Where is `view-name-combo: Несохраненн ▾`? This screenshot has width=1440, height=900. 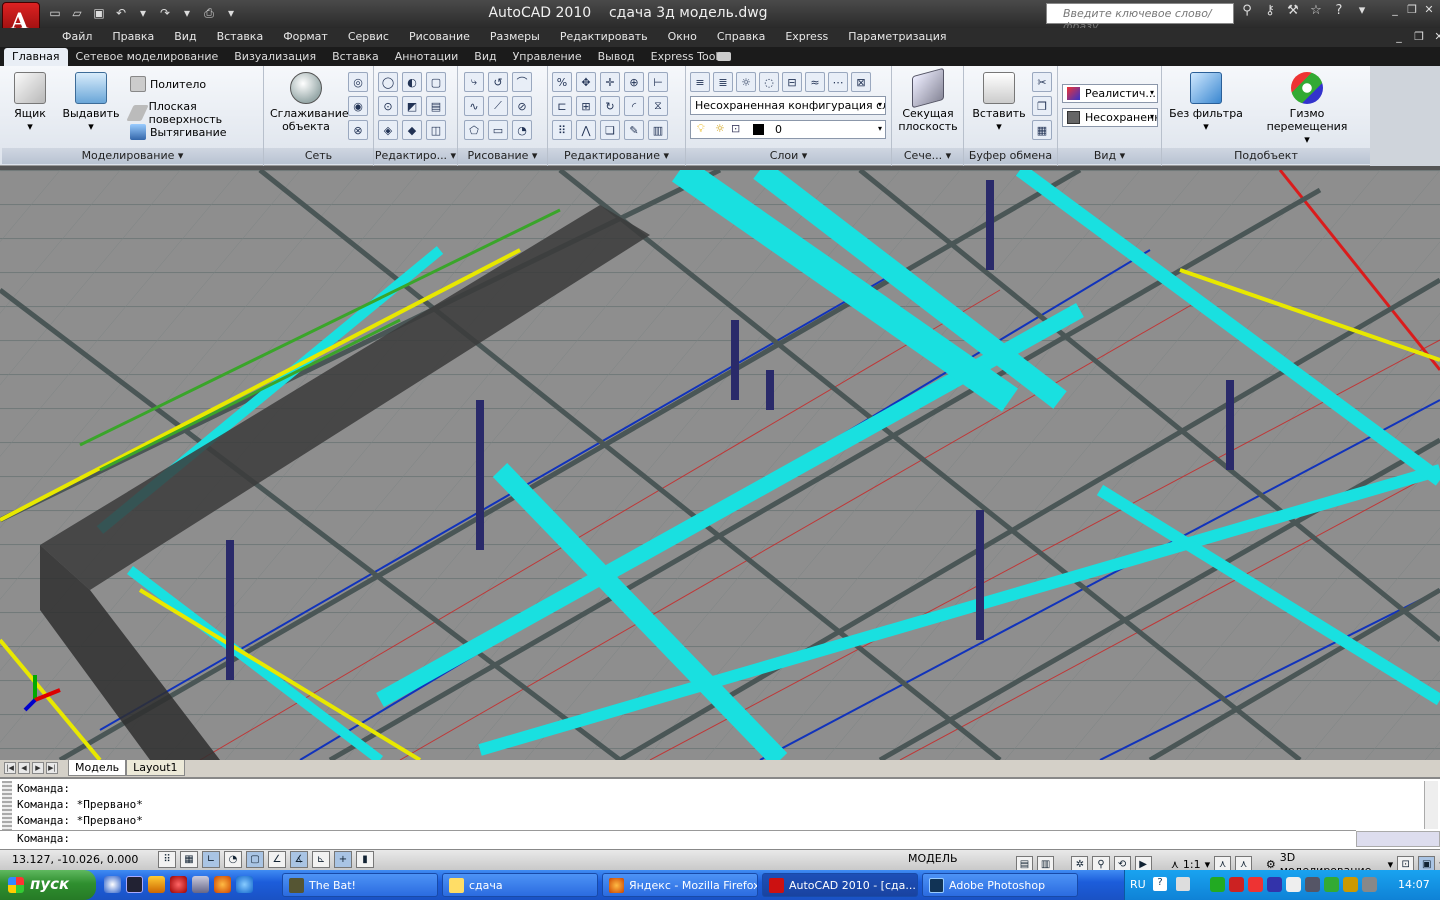 view-name-combo: Несохраненн ▾ is located at coordinates (1110, 117).